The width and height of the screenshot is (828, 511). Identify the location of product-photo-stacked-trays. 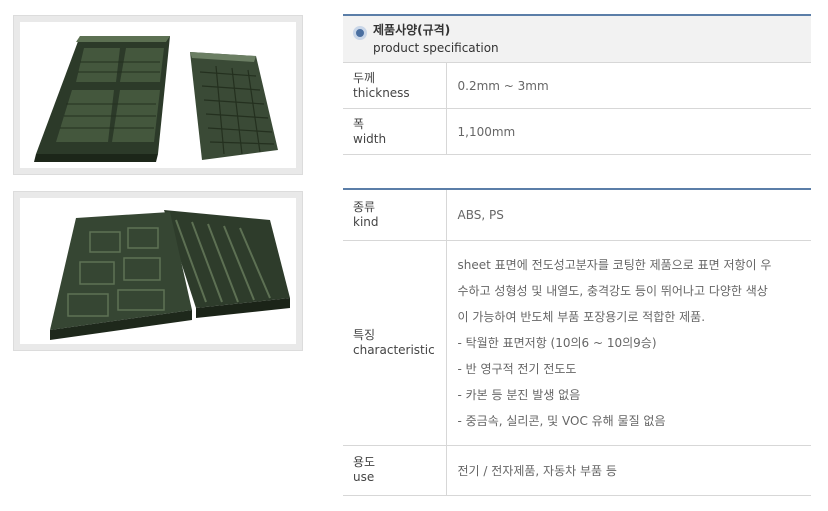
(158, 271).